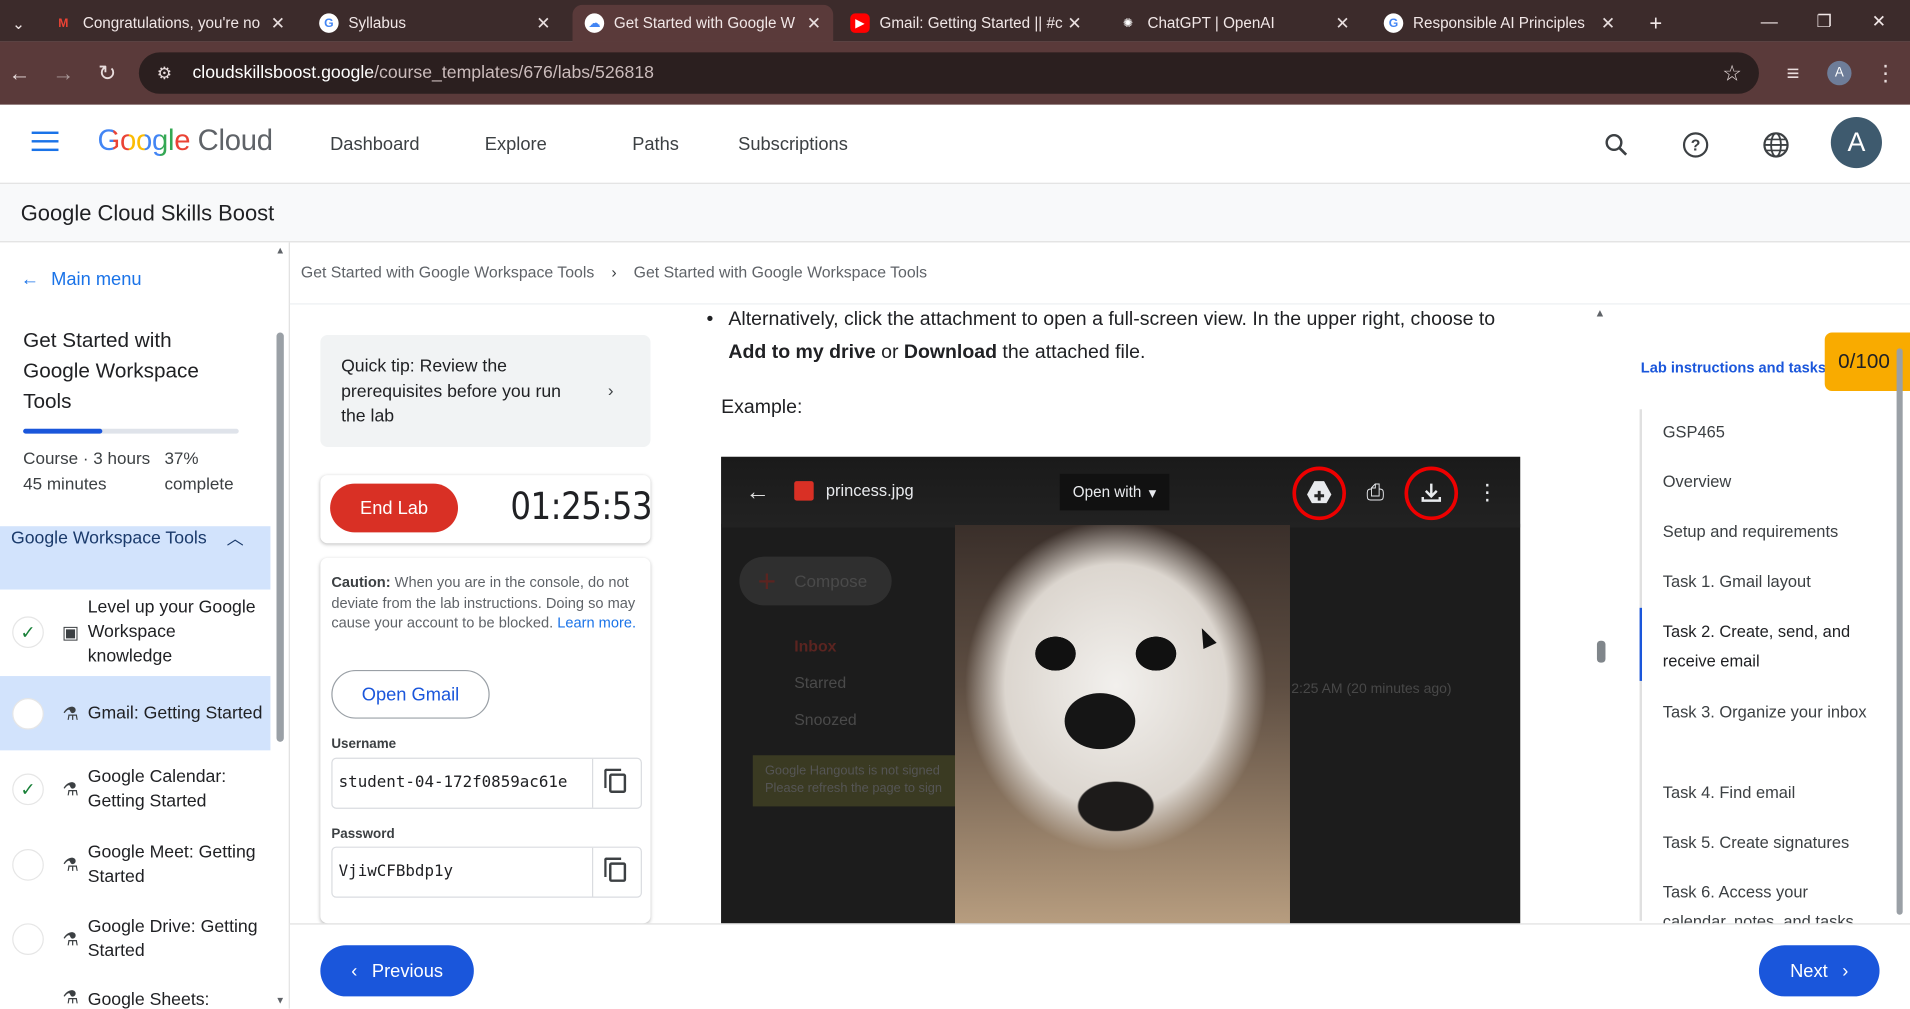 This screenshot has height=1009, width=1910. I want to click on toc-item: Task 1. Gmail layout, so click(1766, 582).